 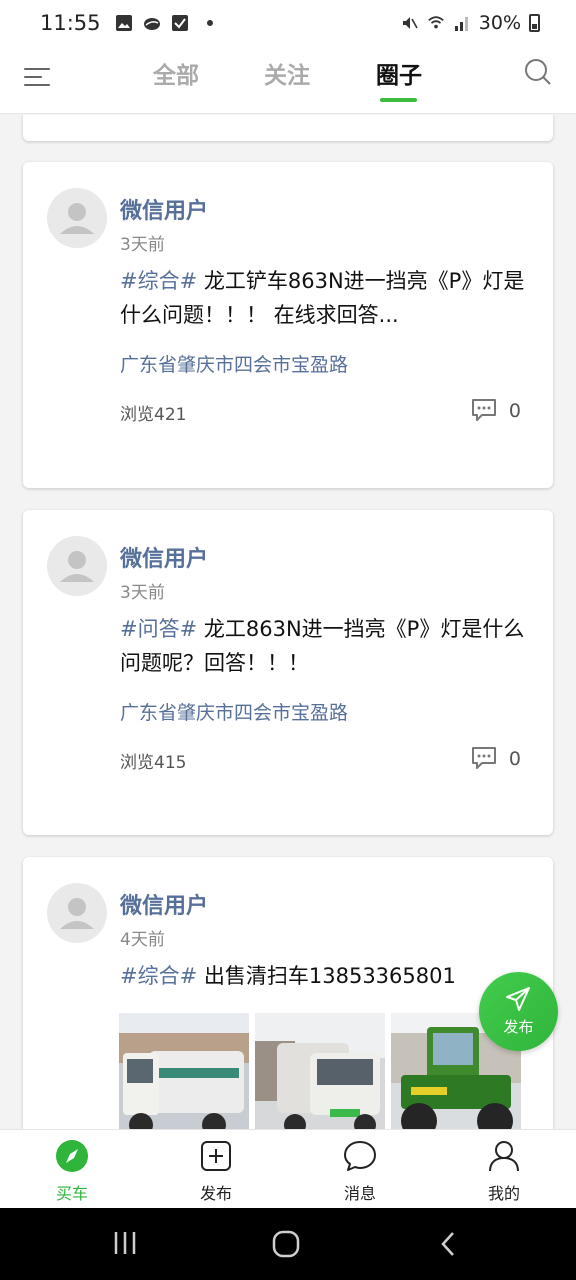 I want to click on bottom-nav-profile: 我的, so click(x=504, y=1171).